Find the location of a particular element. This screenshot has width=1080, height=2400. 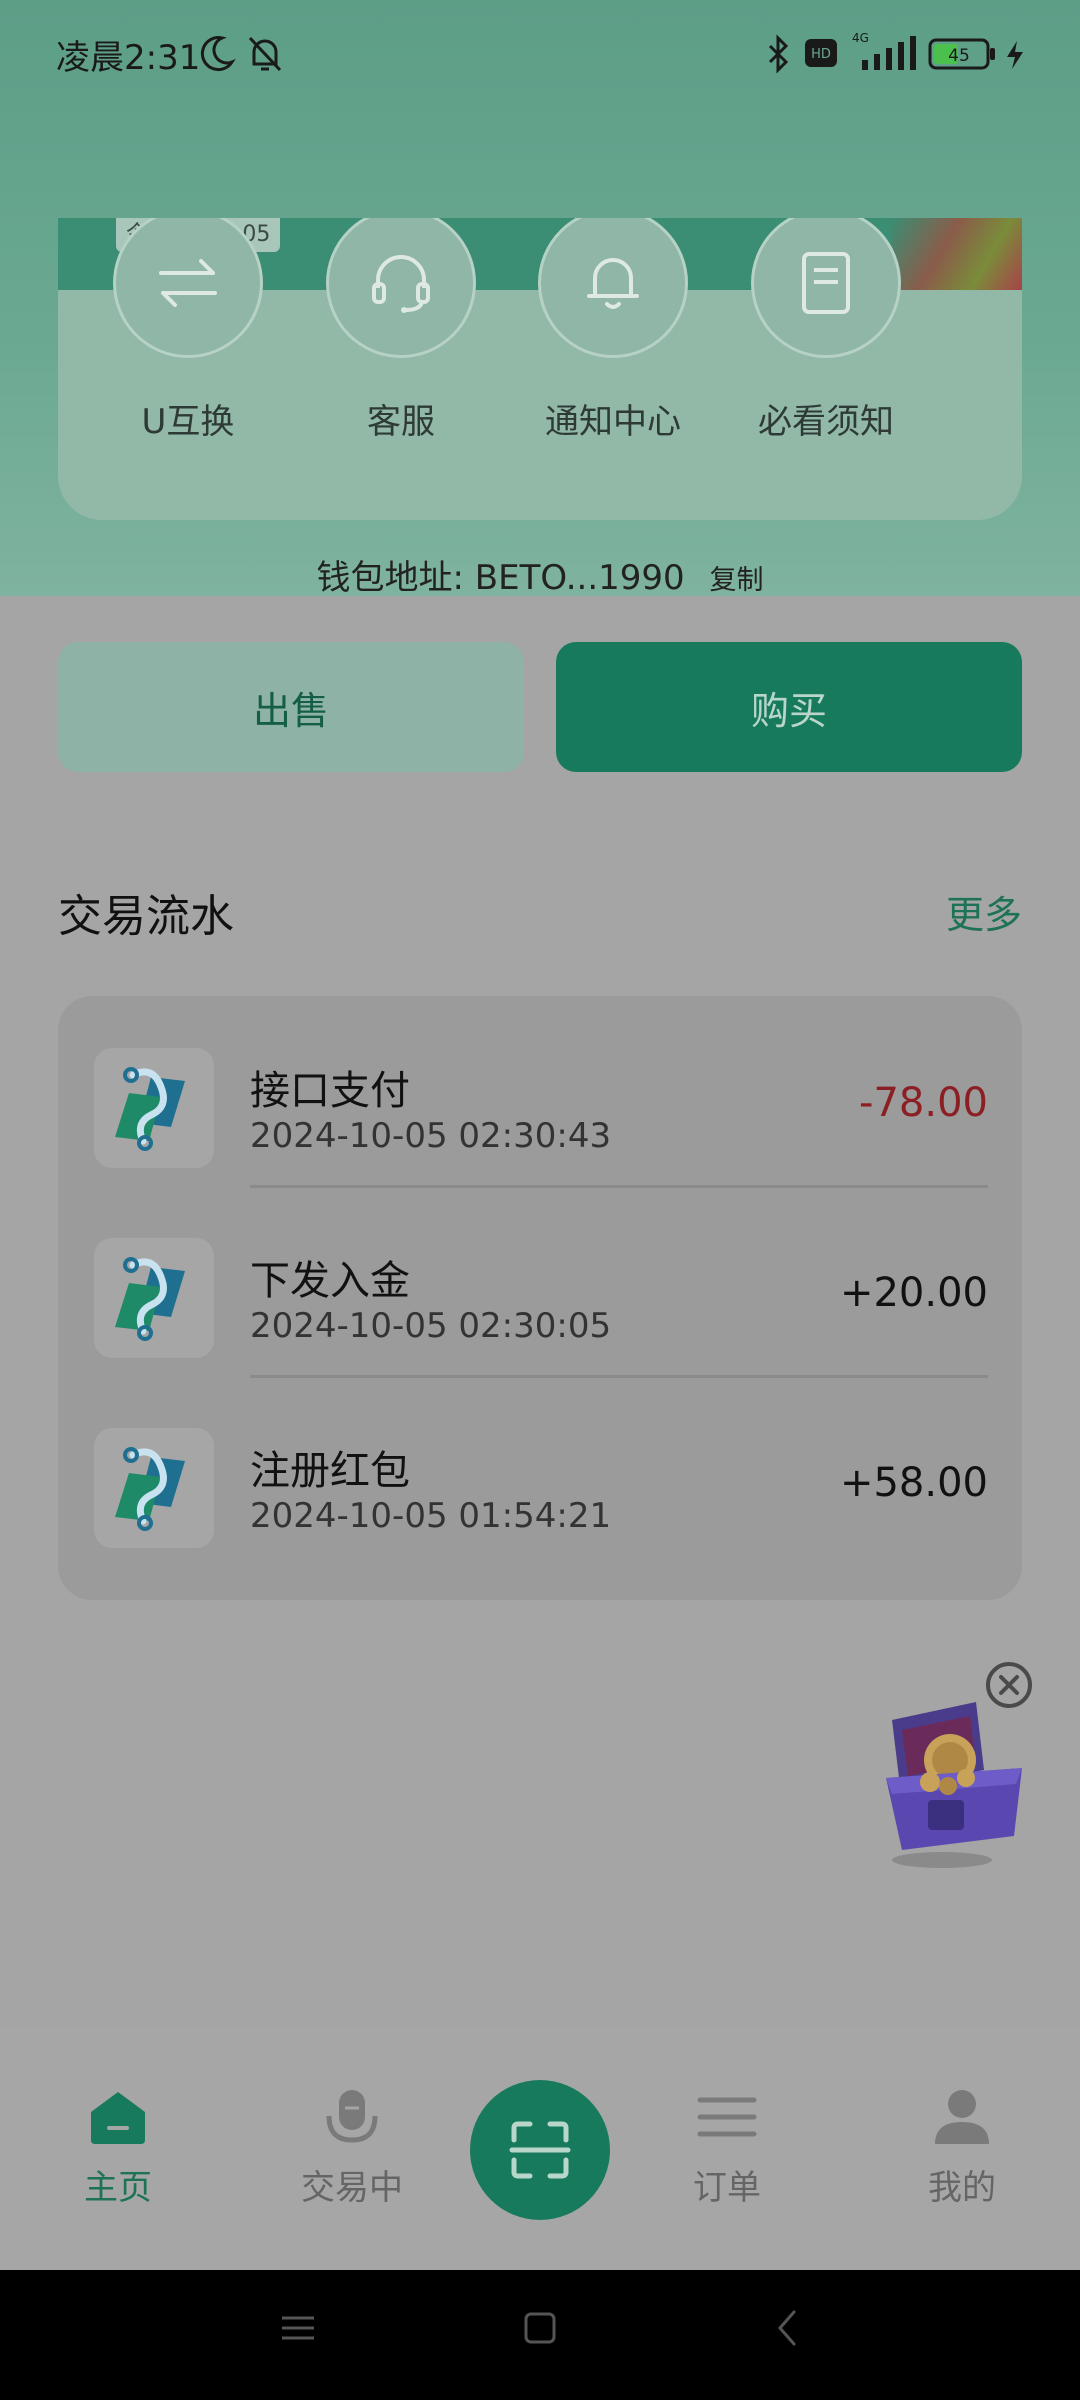

home-square-icon is located at coordinates (540, 2330).